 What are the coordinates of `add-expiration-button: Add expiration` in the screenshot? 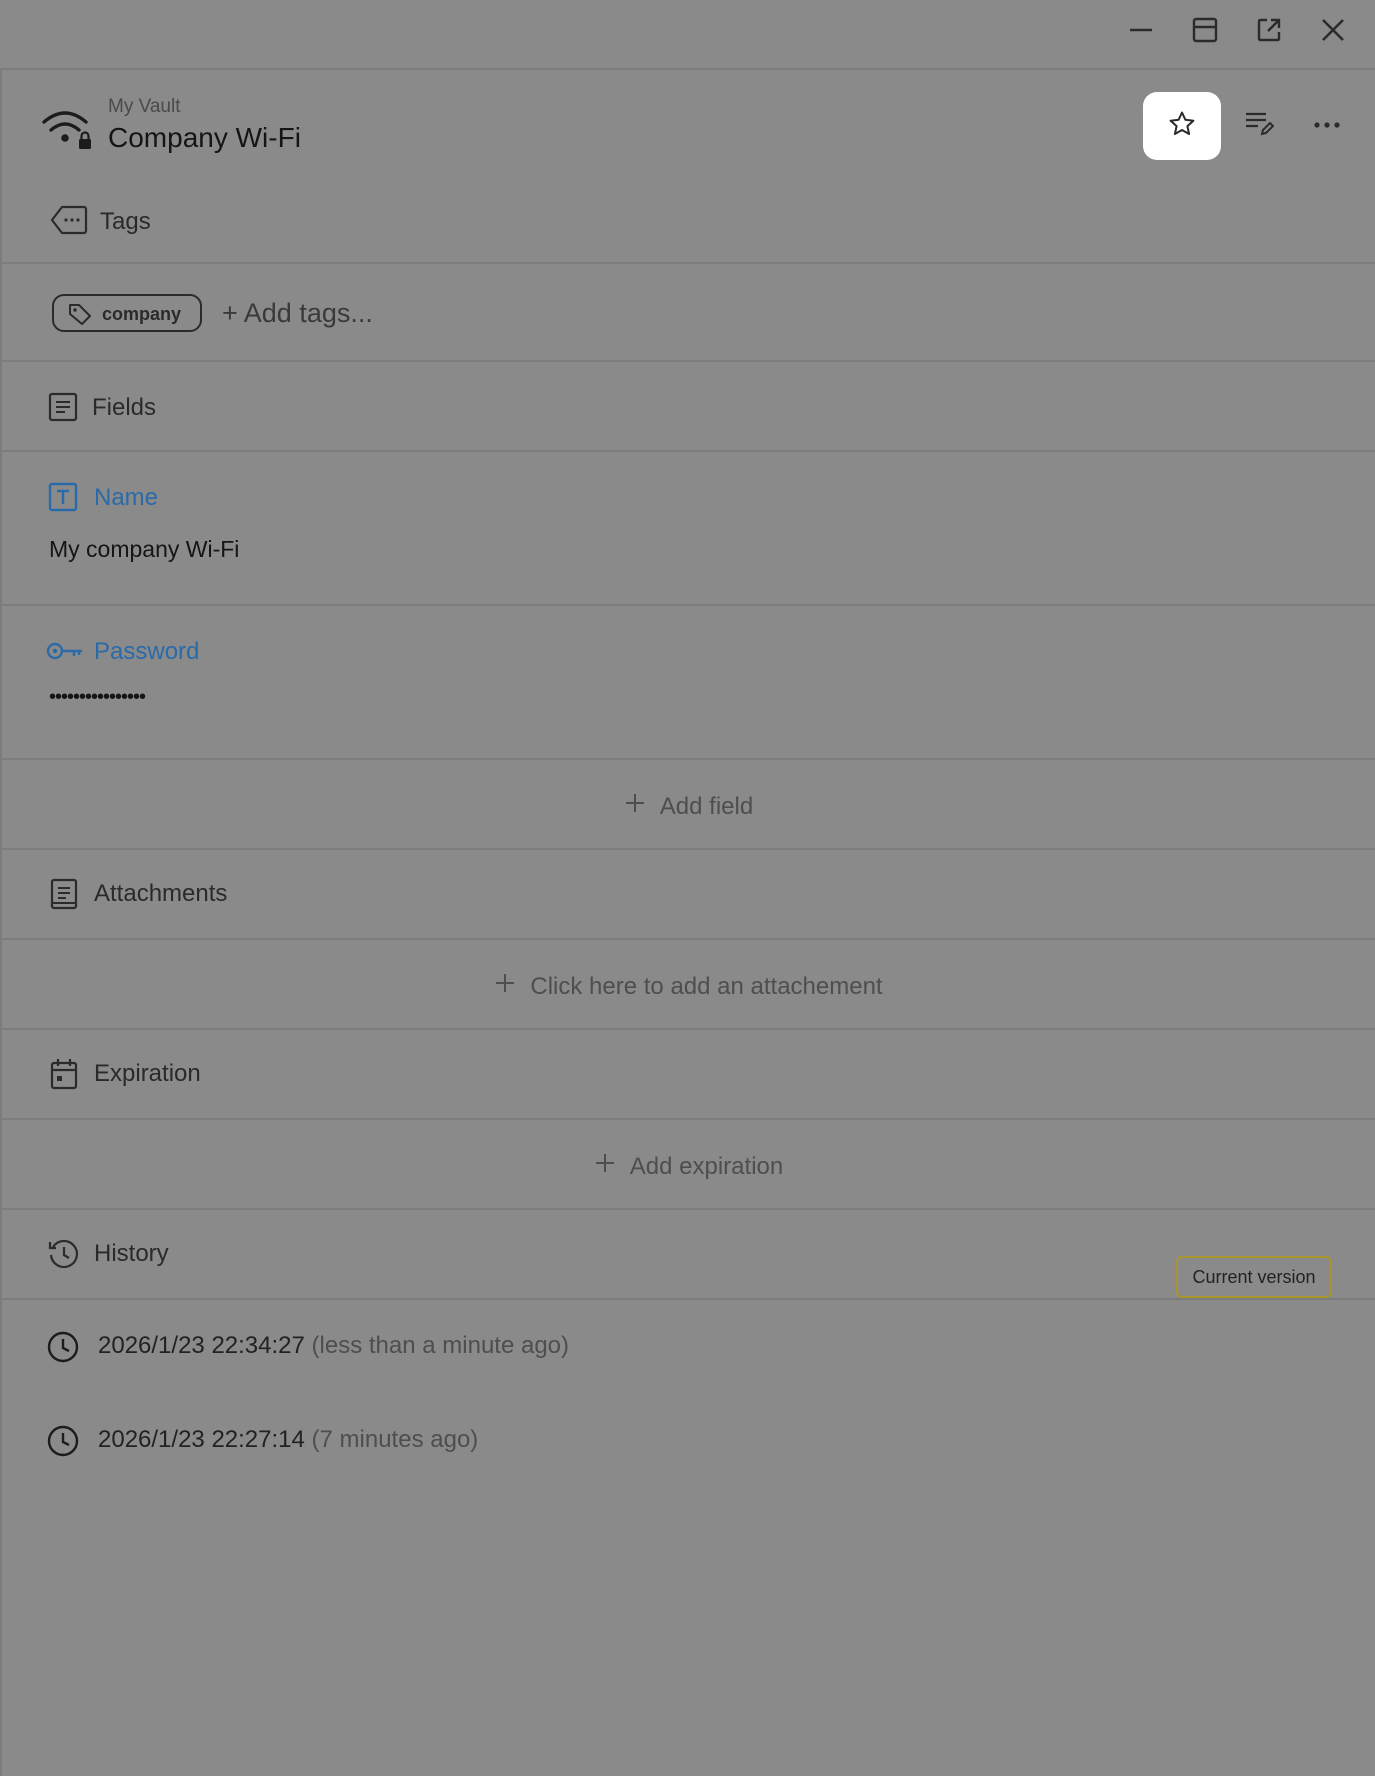 It's located at (688, 1166).